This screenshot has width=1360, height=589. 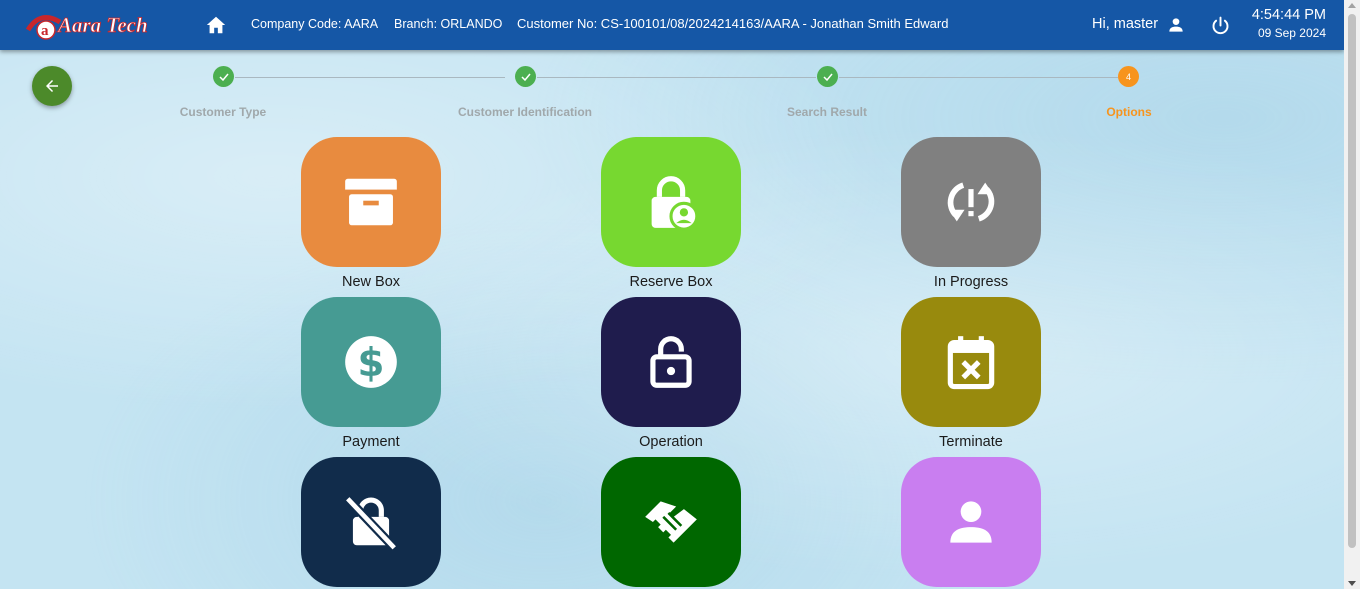 I want to click on handshake-icon, so click(x=671, y=522).